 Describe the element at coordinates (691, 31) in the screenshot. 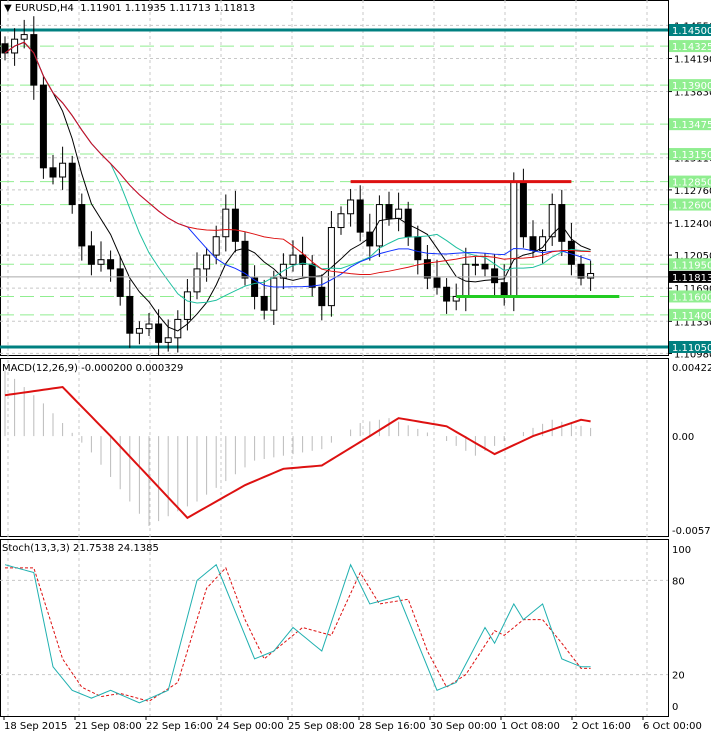

I see `level-label: 1.14500` at that location.